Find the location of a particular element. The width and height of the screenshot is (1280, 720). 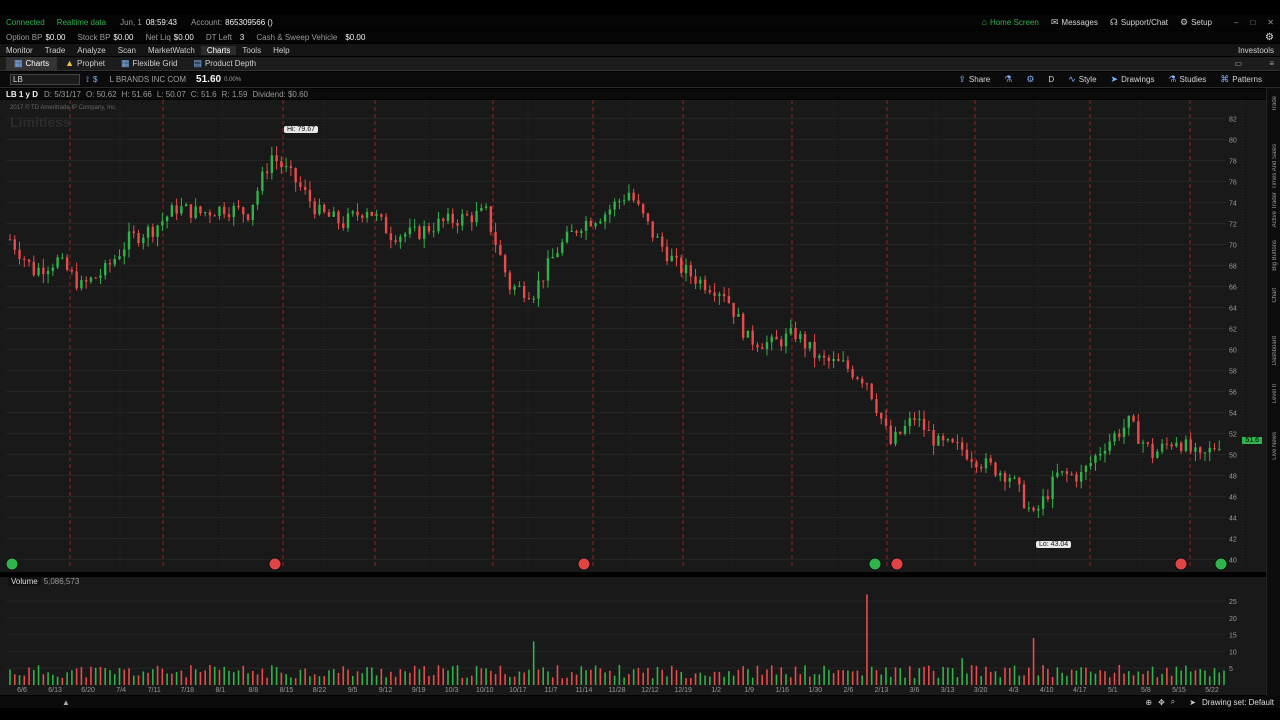

studies-button: ⚗ Studies is located at coordinates (1187, 79).